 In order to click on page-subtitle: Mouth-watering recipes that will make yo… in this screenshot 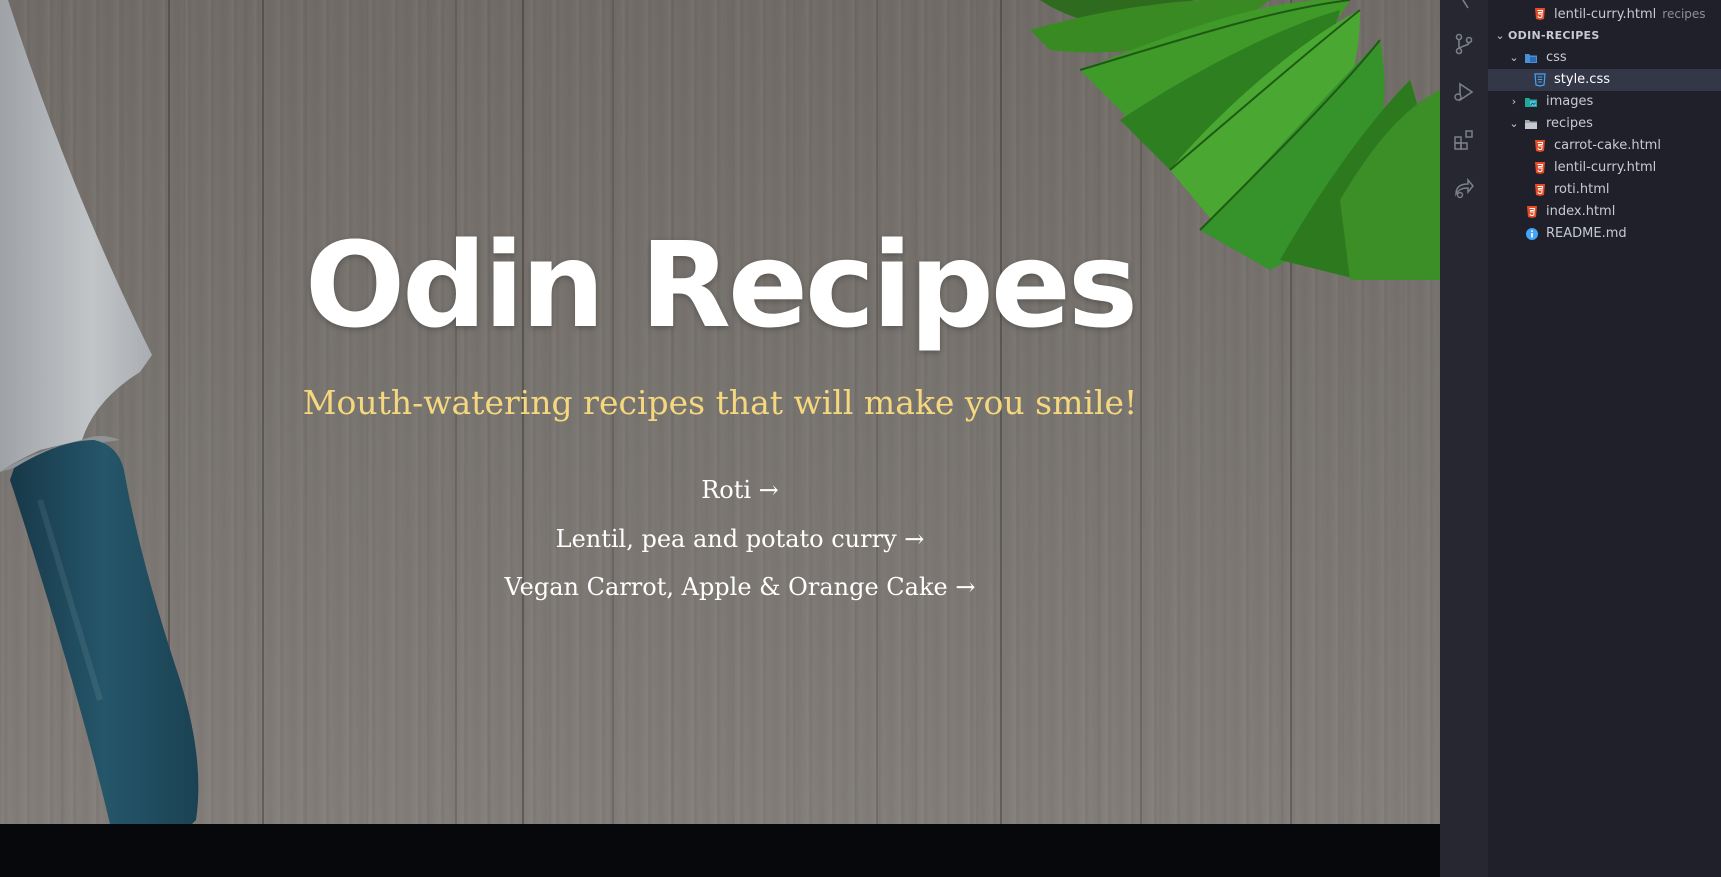, I will do `click(720, 402)`.